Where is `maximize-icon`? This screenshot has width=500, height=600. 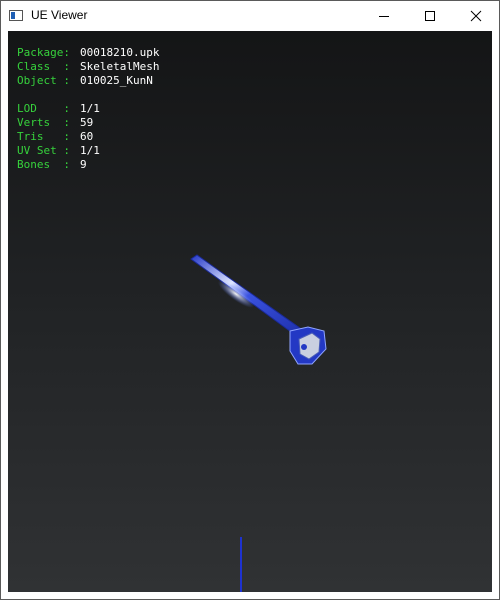 maximize-icon is located at coordinates (430, 16).